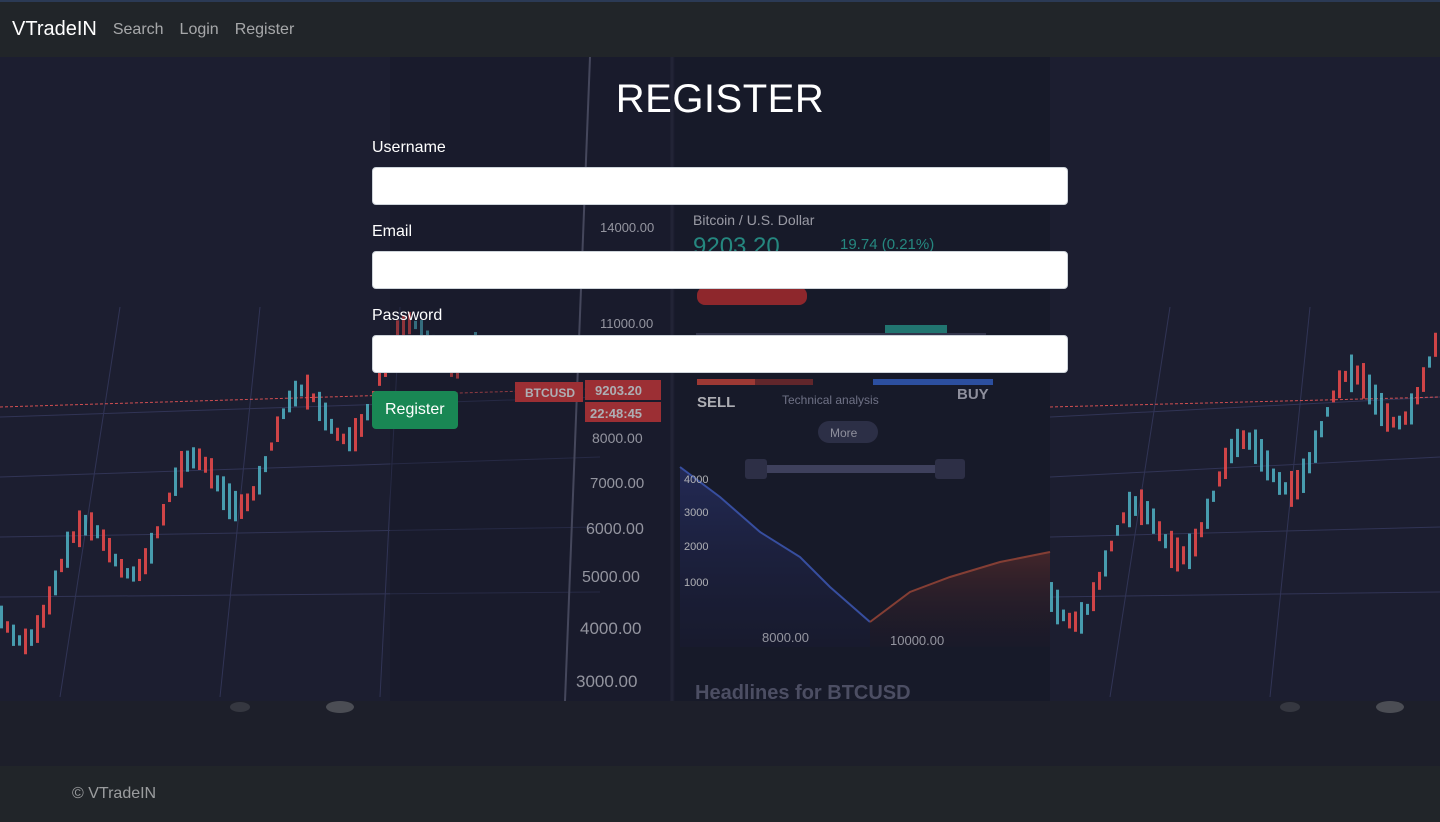 Image resolution: width=1440 pixels, height=822 pixels. What do you see at coordinates (720, 794) in the screenshot?
I see `footer: © VTradeIN` at bounding box center [720, 794].